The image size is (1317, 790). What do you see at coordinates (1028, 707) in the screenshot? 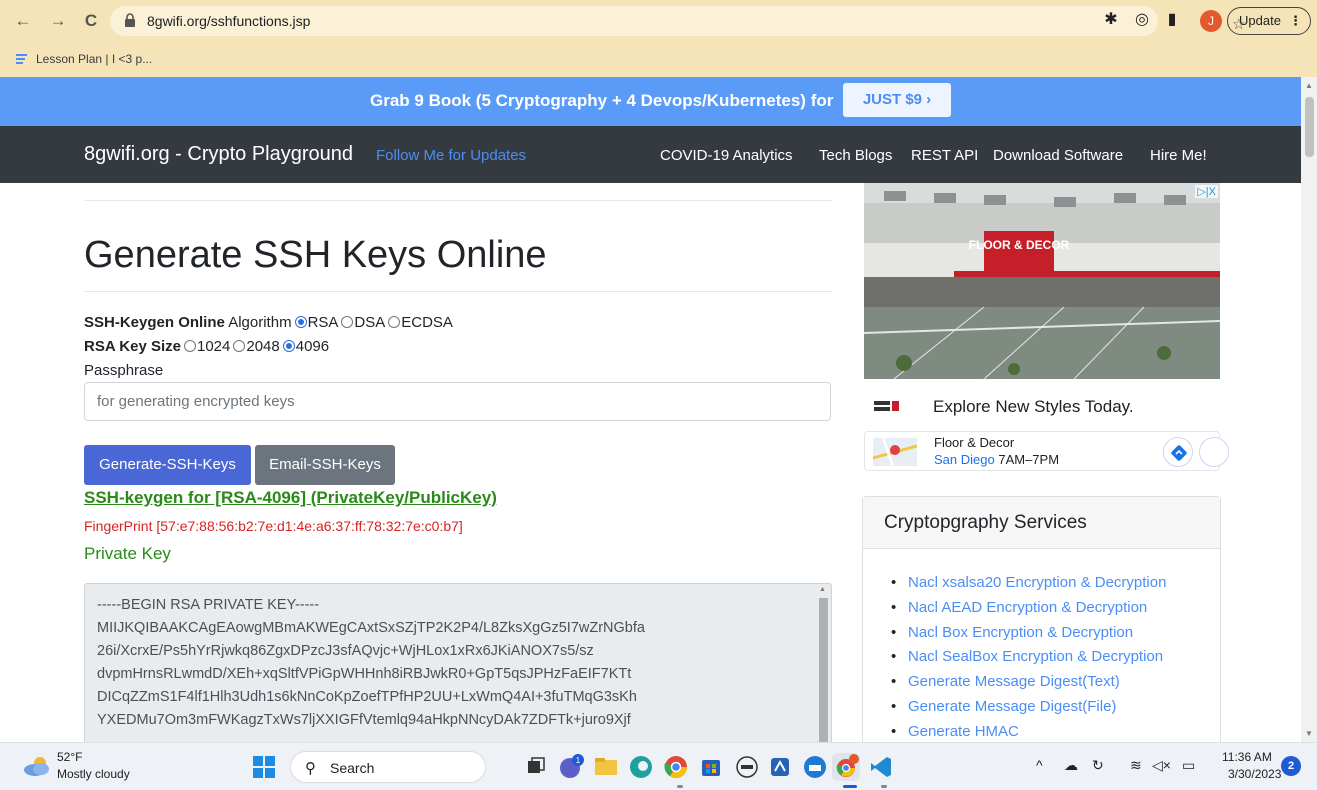
I see `list-item: Generate Message Digest(File)` at bounding box center [1028, 707].